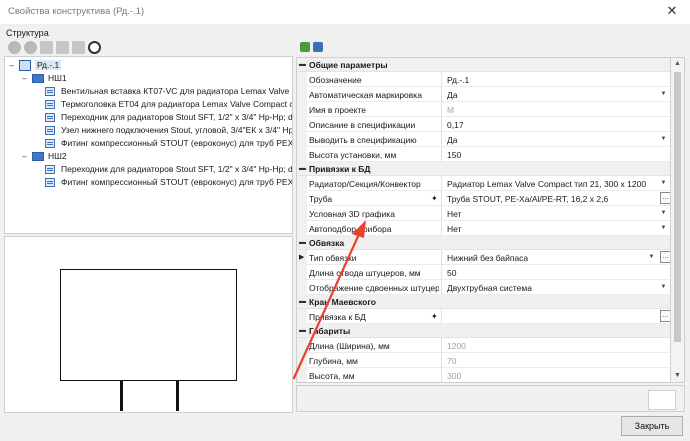 The height and width of the screenshot is (441, 690). I want to click on property-row: Выводить в спецификацию Да ▼, so click(483, 139).